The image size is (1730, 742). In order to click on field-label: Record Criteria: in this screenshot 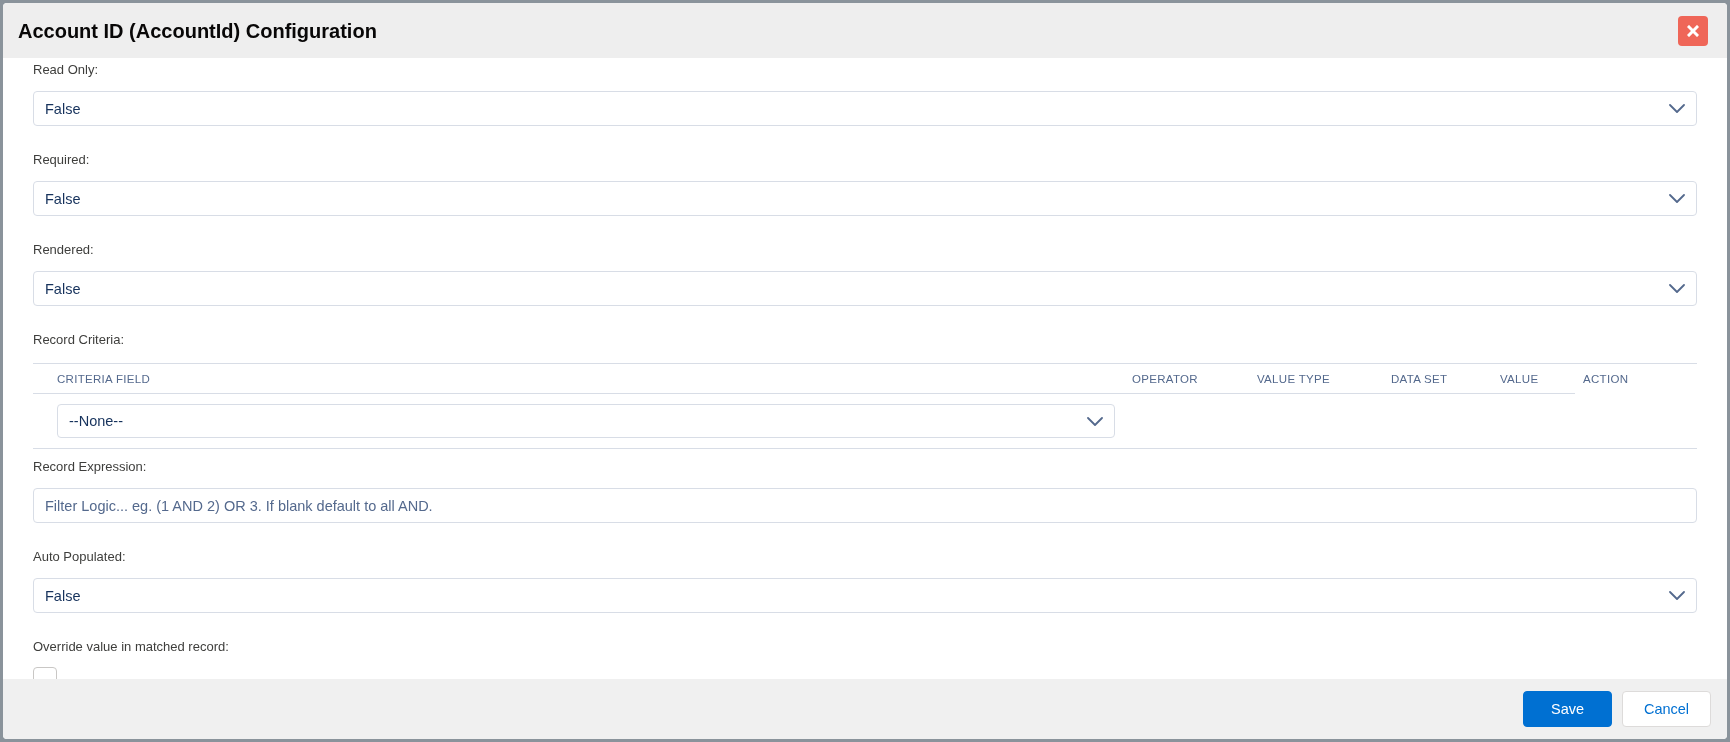, I will do `click(79, 340)`.